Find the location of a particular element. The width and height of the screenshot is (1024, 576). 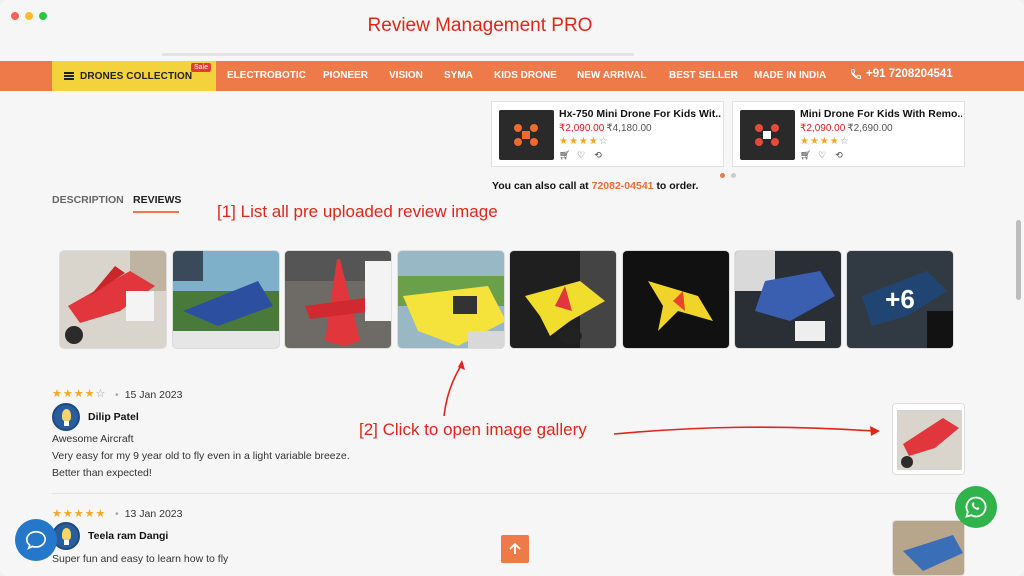

whatsapp-icon is located at coordinates (976, 507).